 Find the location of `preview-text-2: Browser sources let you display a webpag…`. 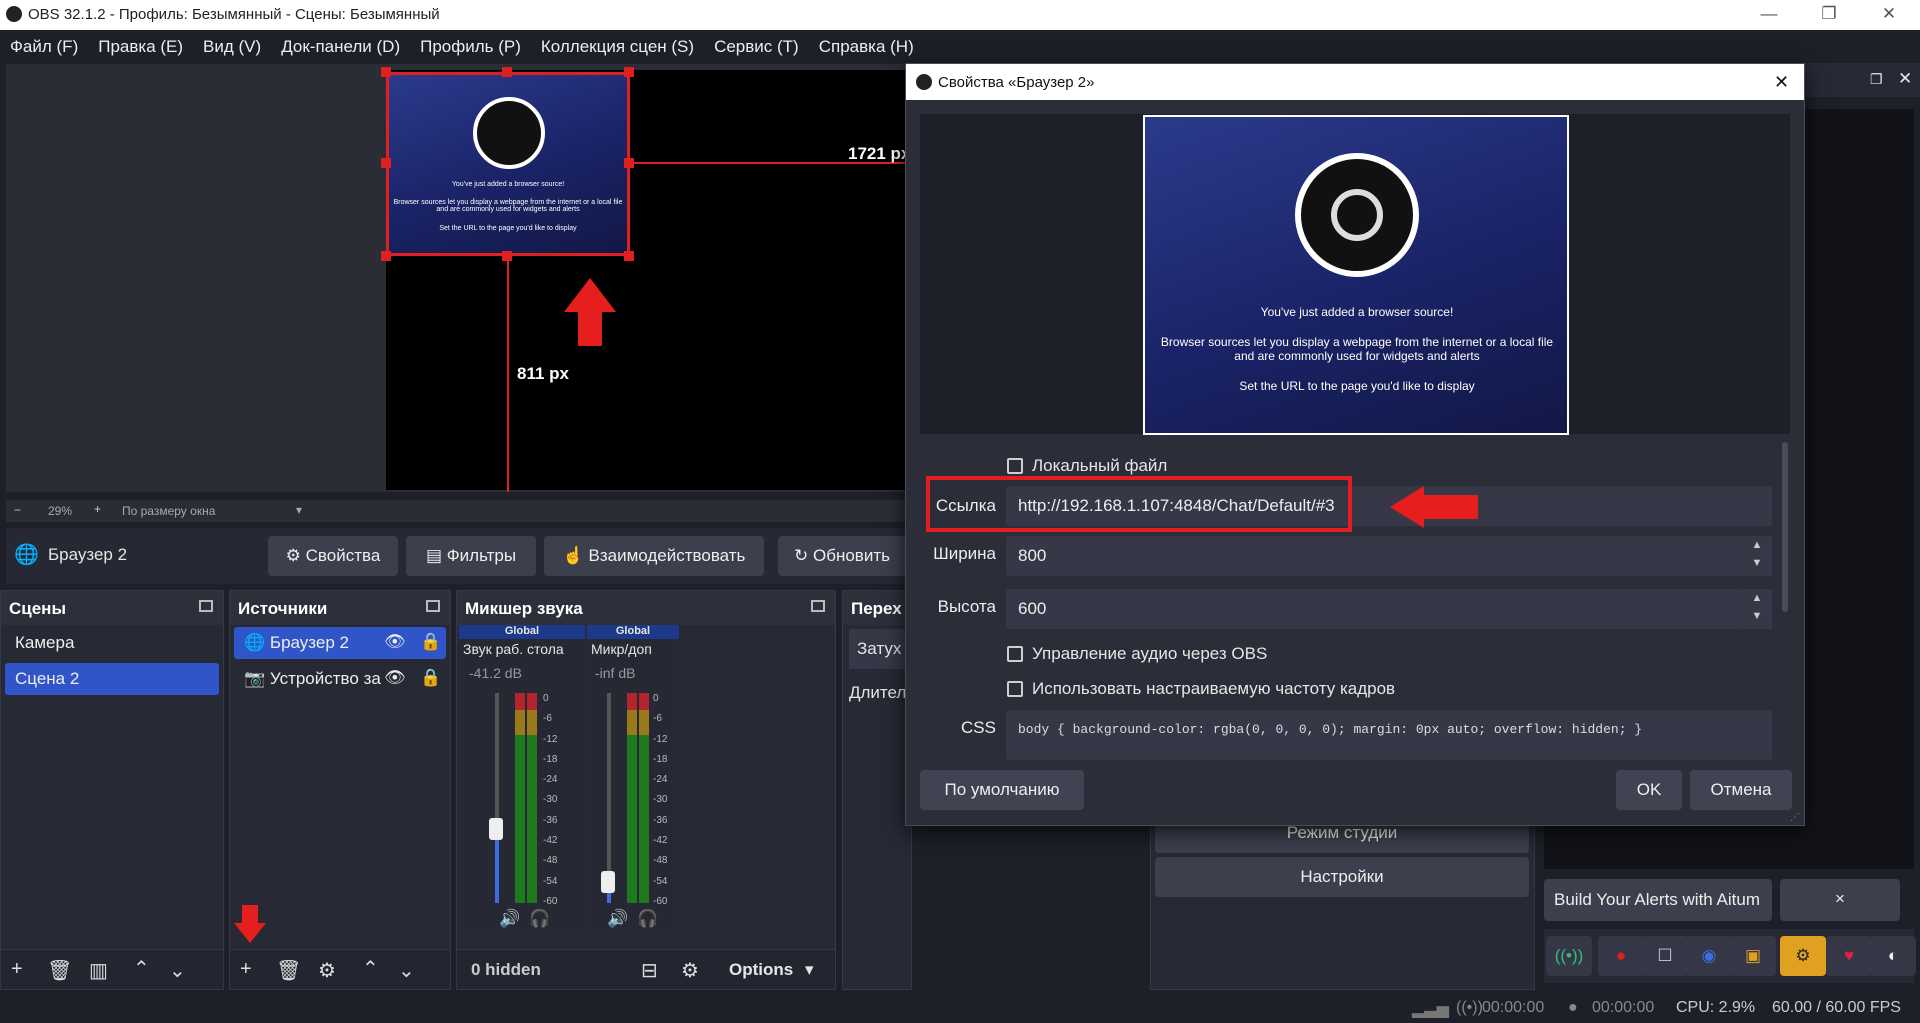

preview-text-2: Browser sources let you display a webpag… is located at coordinates (1357, 349).